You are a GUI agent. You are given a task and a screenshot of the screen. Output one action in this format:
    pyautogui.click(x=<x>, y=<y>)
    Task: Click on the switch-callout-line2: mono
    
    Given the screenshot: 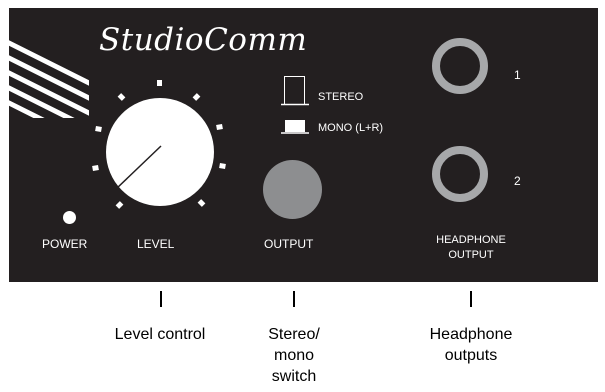 What is the action you would take?
    pyautogui.click(x=294, y=355)
    